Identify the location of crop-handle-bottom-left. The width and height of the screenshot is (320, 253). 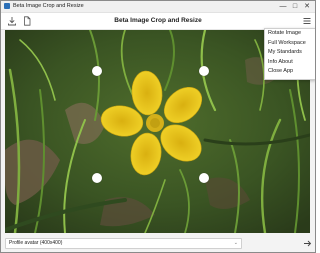
(97, 178).